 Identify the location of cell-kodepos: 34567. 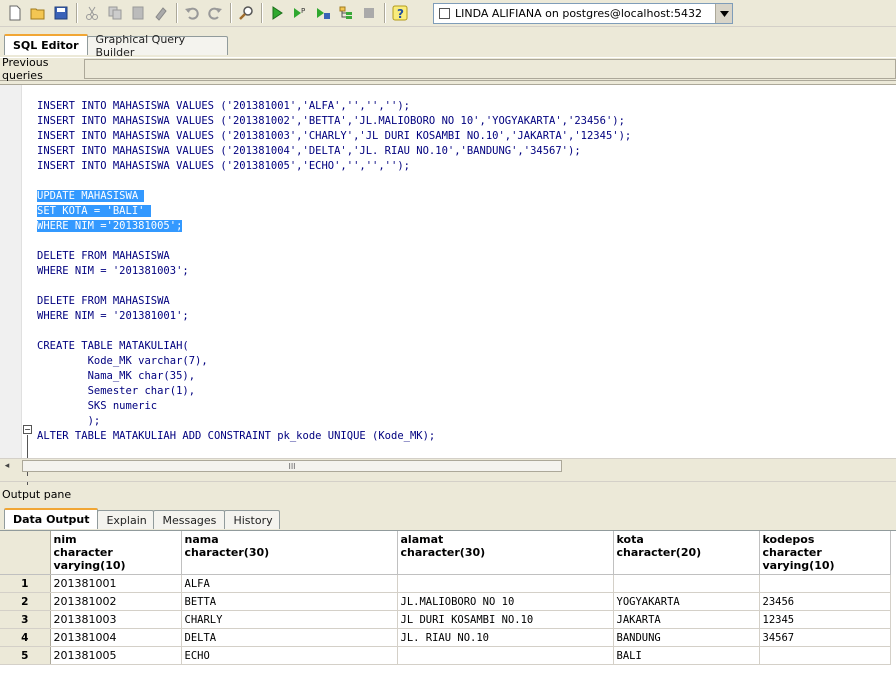
(825, 637).